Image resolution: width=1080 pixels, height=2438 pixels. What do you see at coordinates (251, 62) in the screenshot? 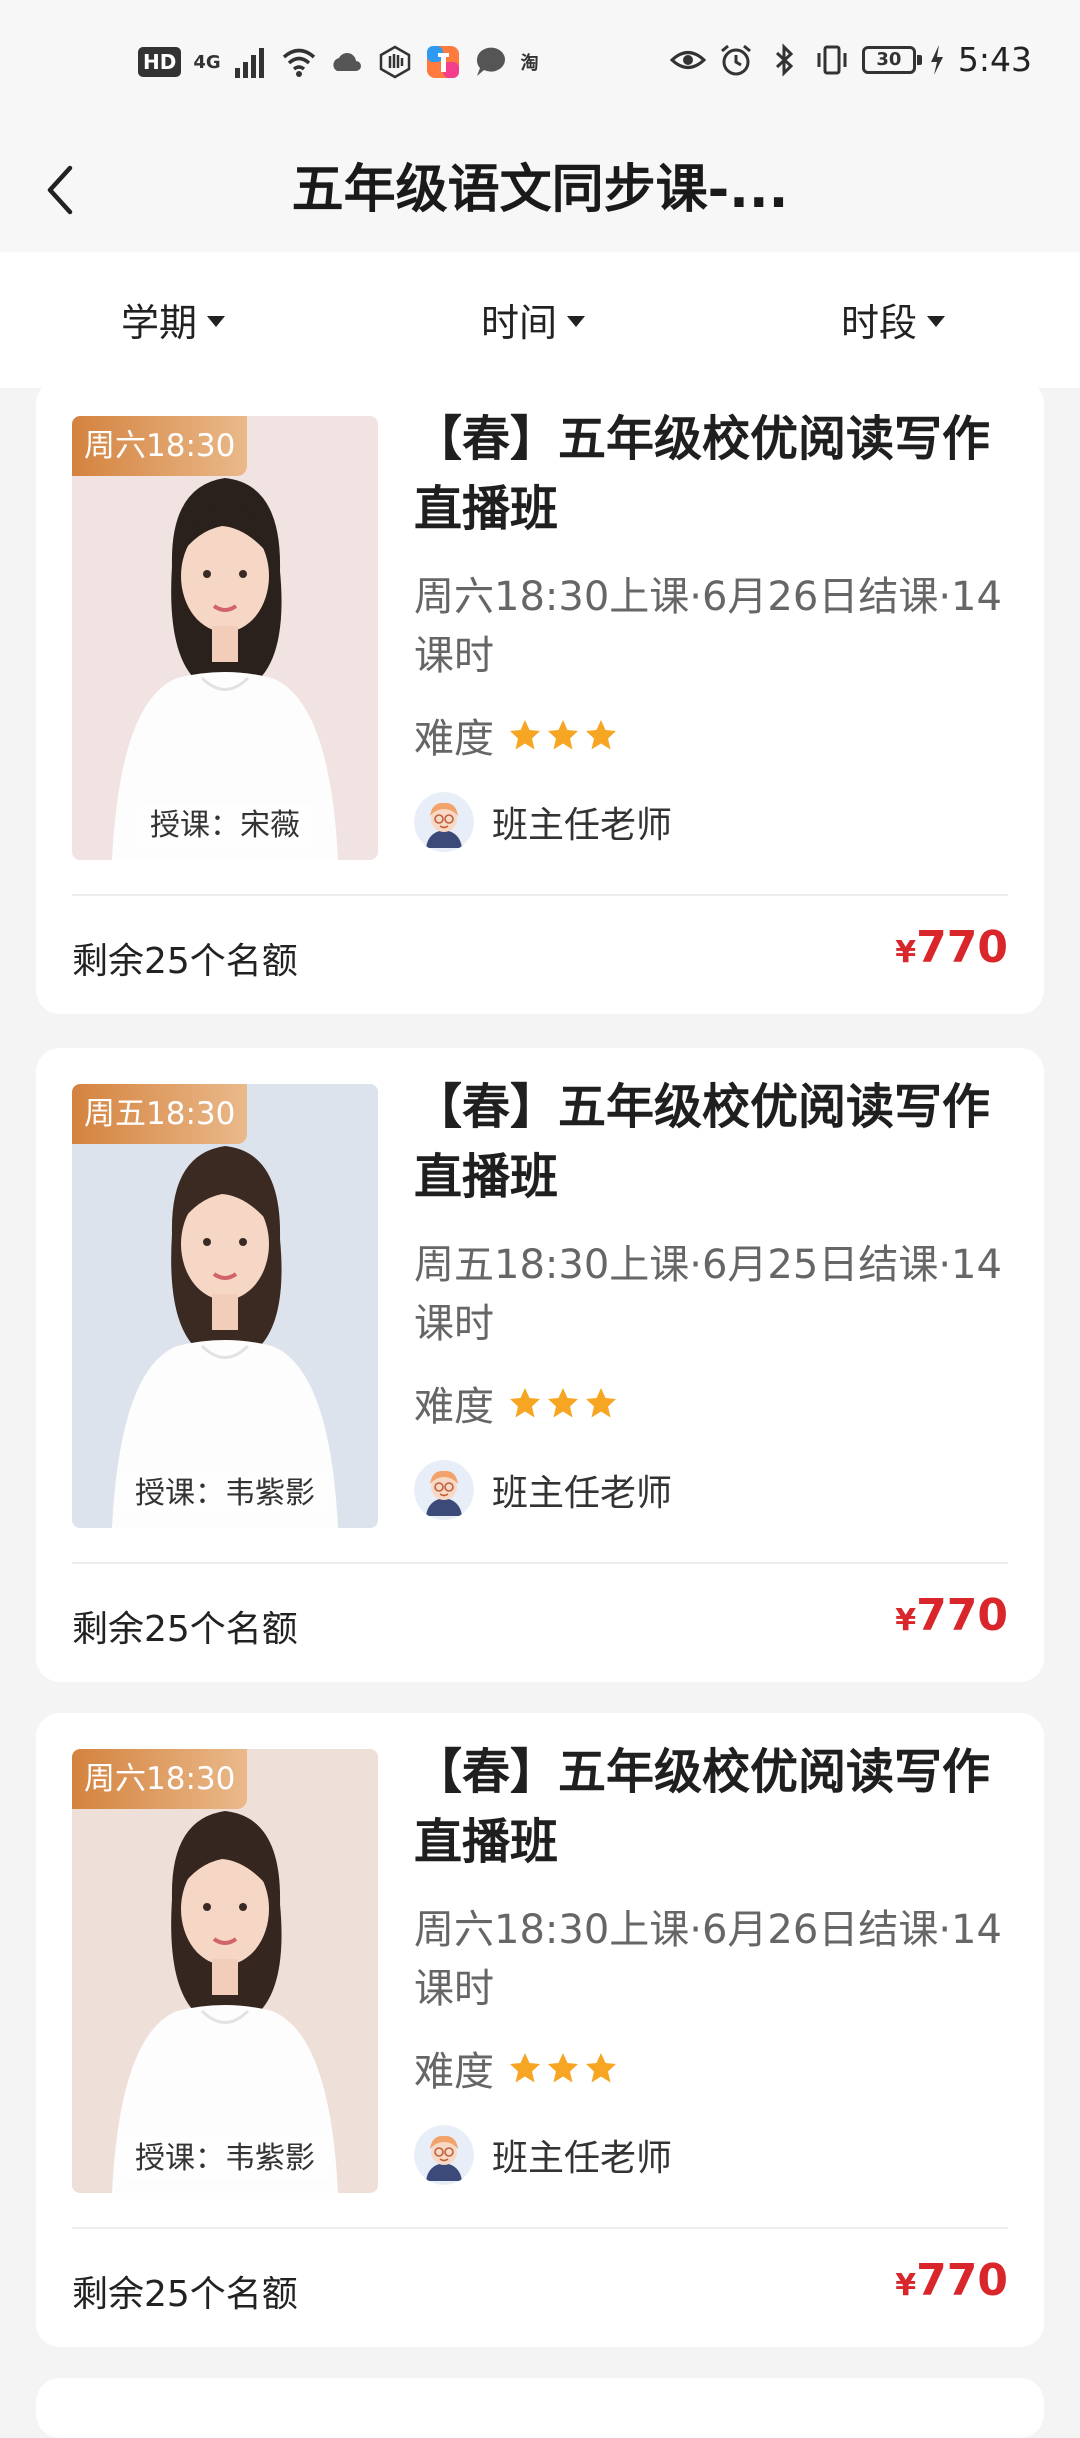
I see `signal-icon` at bounding box center [251, 62].